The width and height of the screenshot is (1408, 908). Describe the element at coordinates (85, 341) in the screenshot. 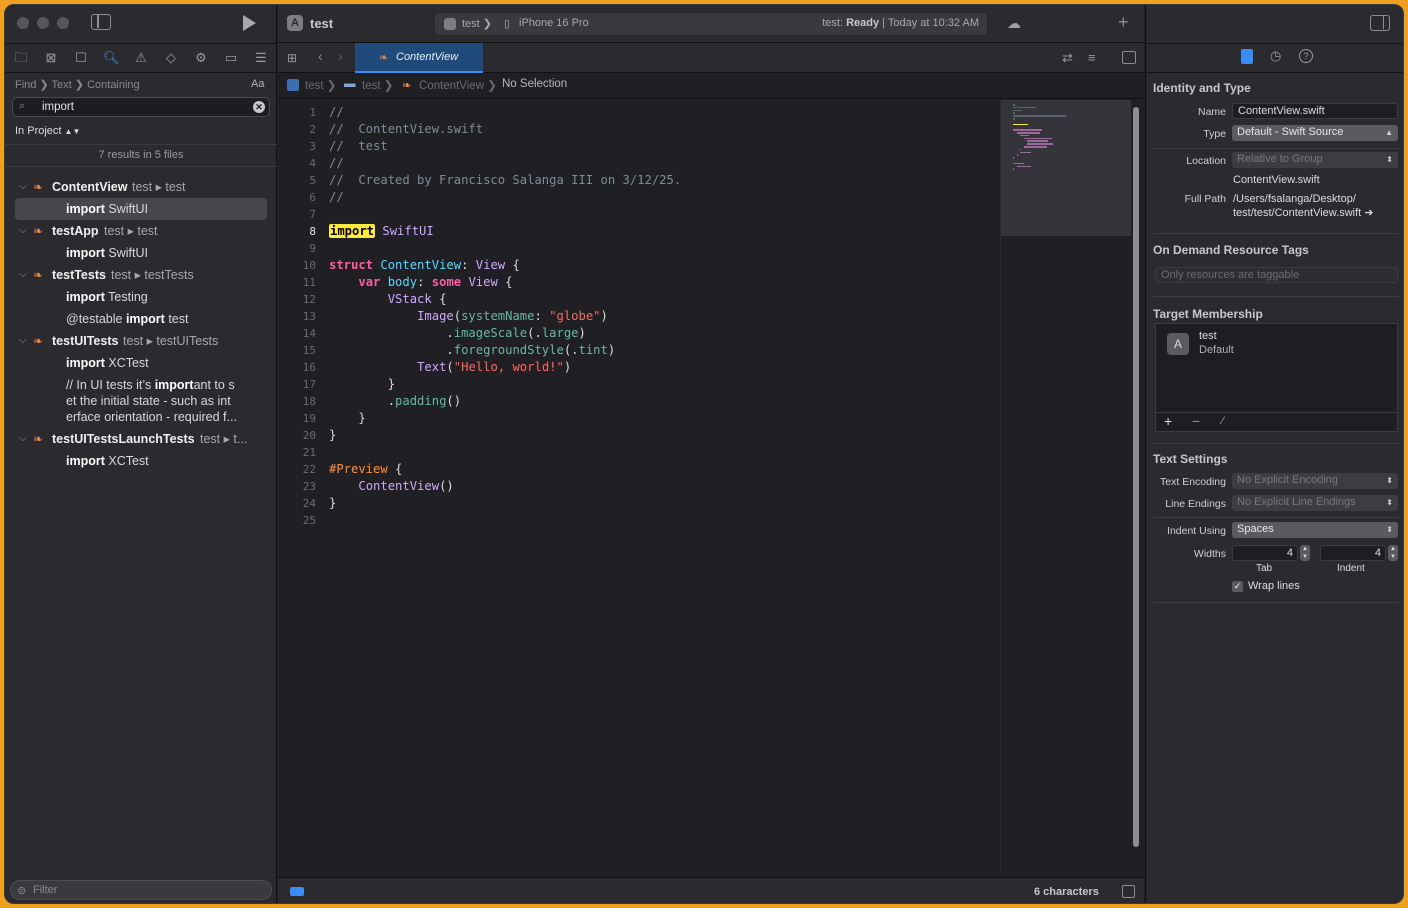

I see `result-file-name: testUITests` at that location.